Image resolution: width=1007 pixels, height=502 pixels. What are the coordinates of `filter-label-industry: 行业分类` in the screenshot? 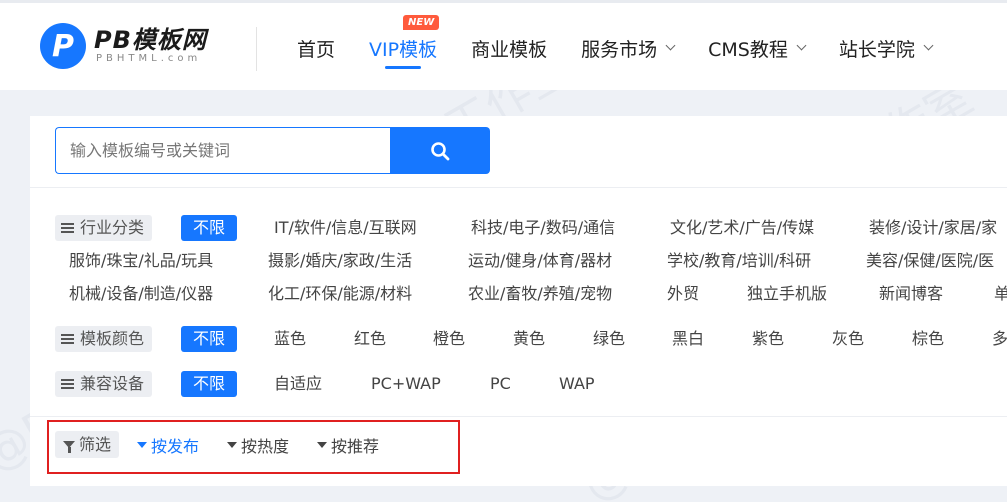 It's located at (104, 228).